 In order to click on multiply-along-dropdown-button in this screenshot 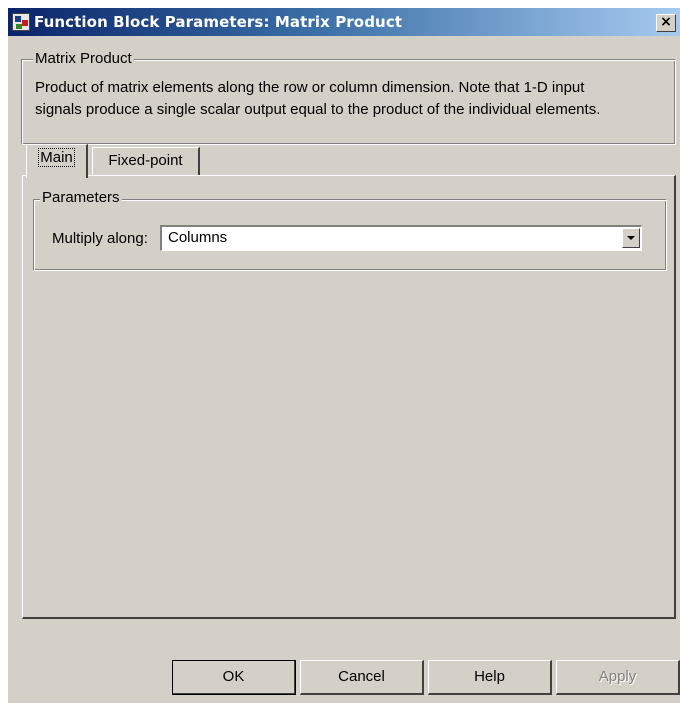, I will do `click(631, 238)`.